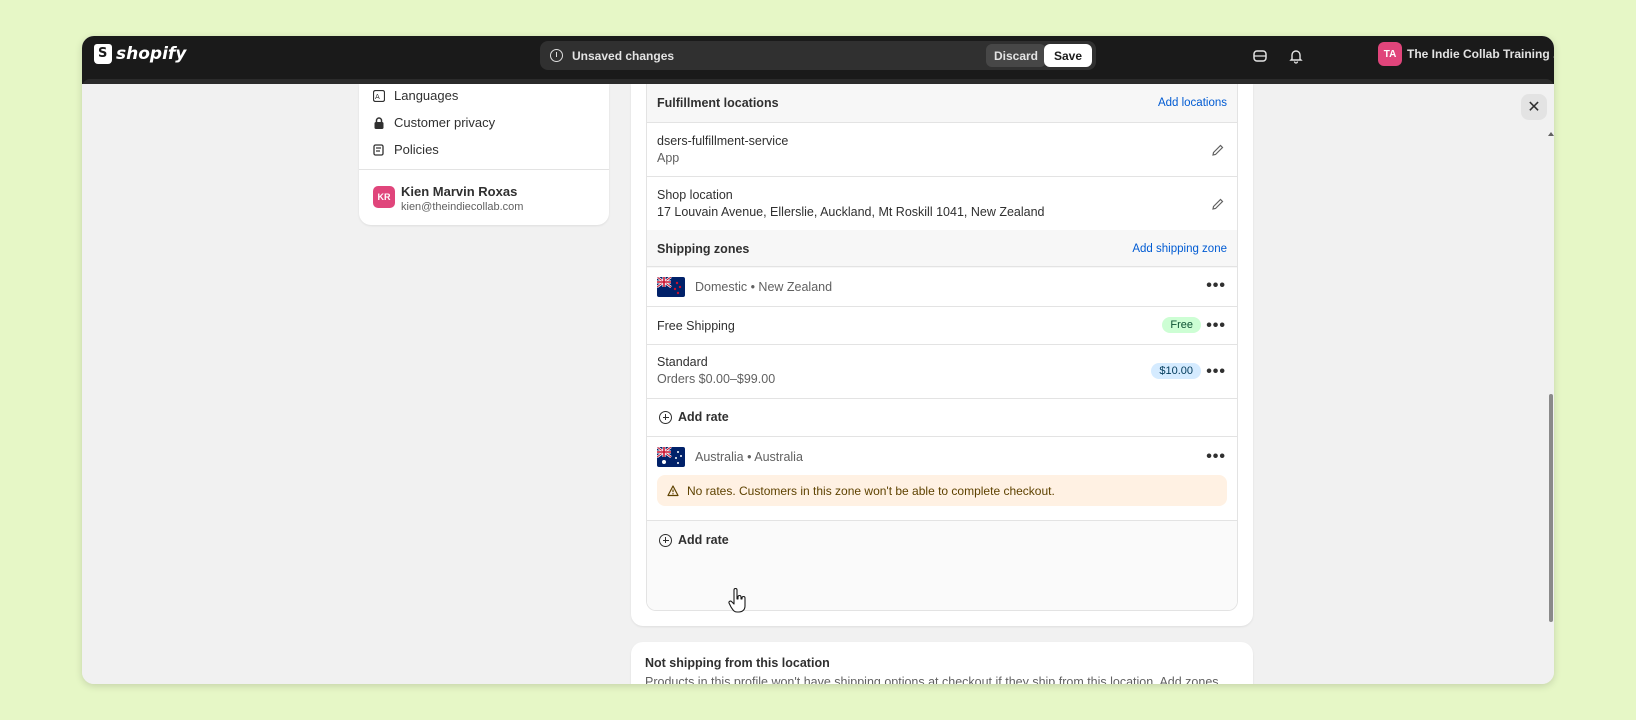 Image resolution: width=1636 pixels, height=720 pixels. What do you see at coordinates (1015, 55) in the screenshot?
I see `discard-button: Discard` at bounding box center [1015, 55].